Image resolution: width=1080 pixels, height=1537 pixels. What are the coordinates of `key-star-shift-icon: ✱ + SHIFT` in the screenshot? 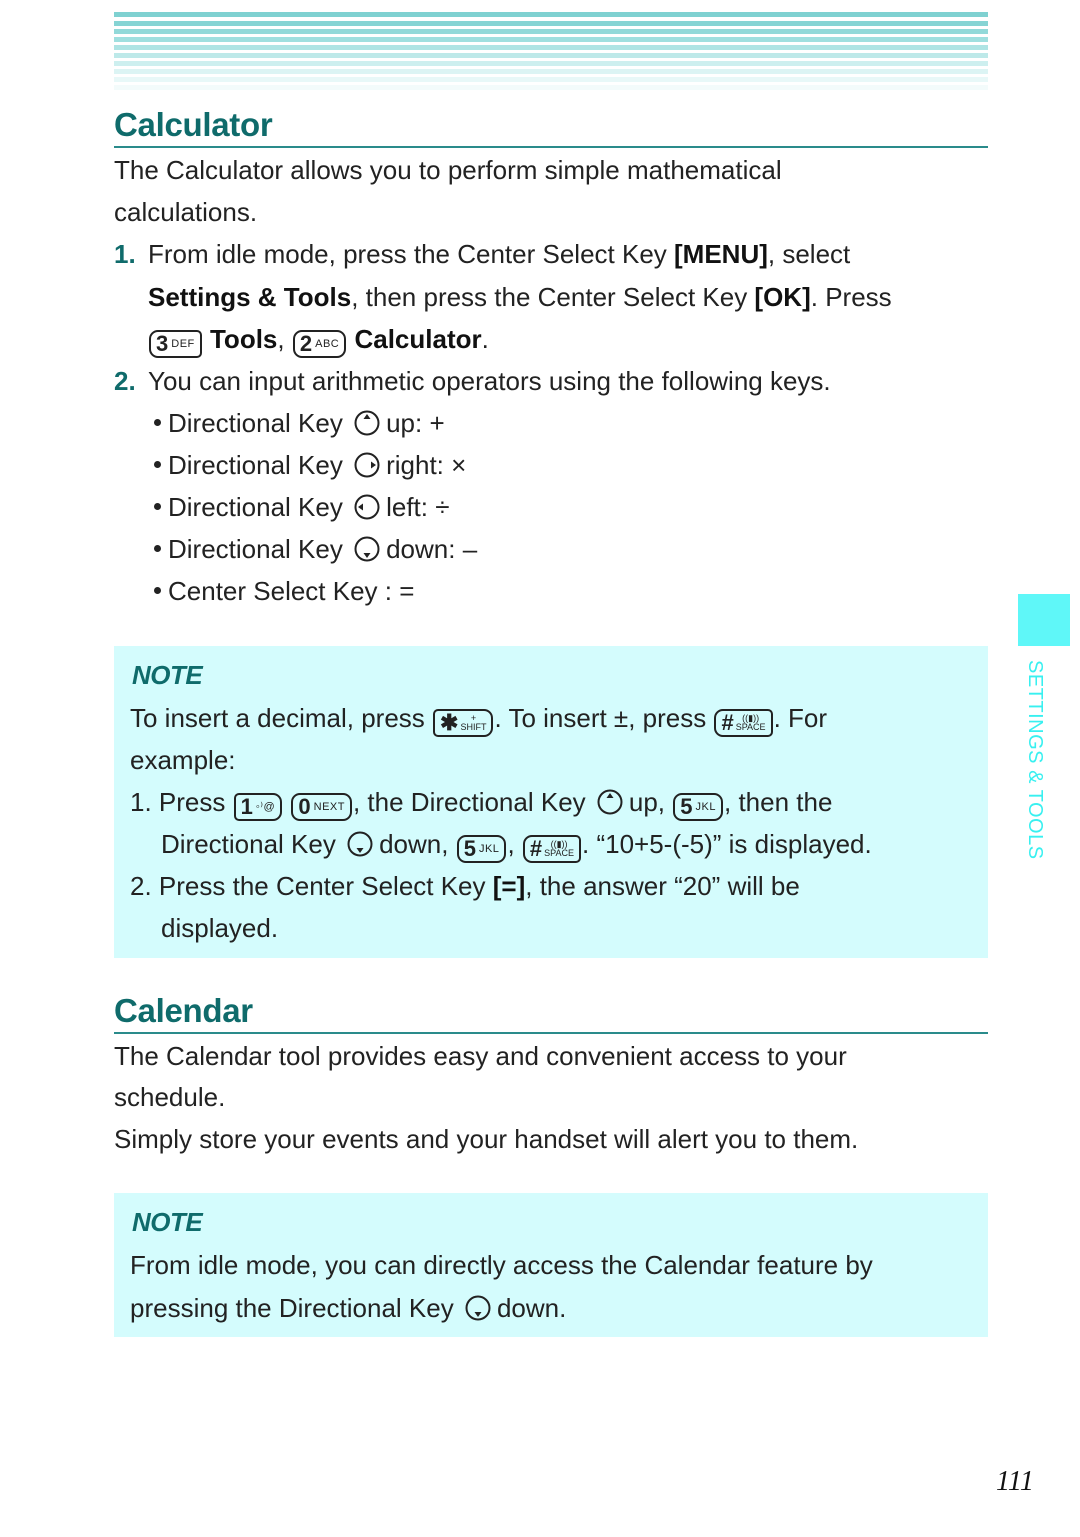 It's located at (463, 723).